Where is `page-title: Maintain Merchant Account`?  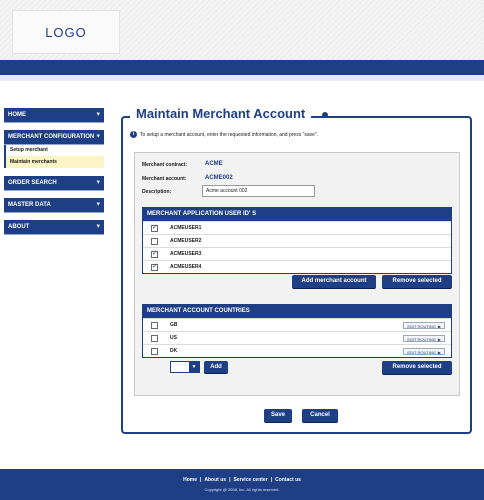 page-title: Maintain Merchant Account is located at coordinates (221, 113).